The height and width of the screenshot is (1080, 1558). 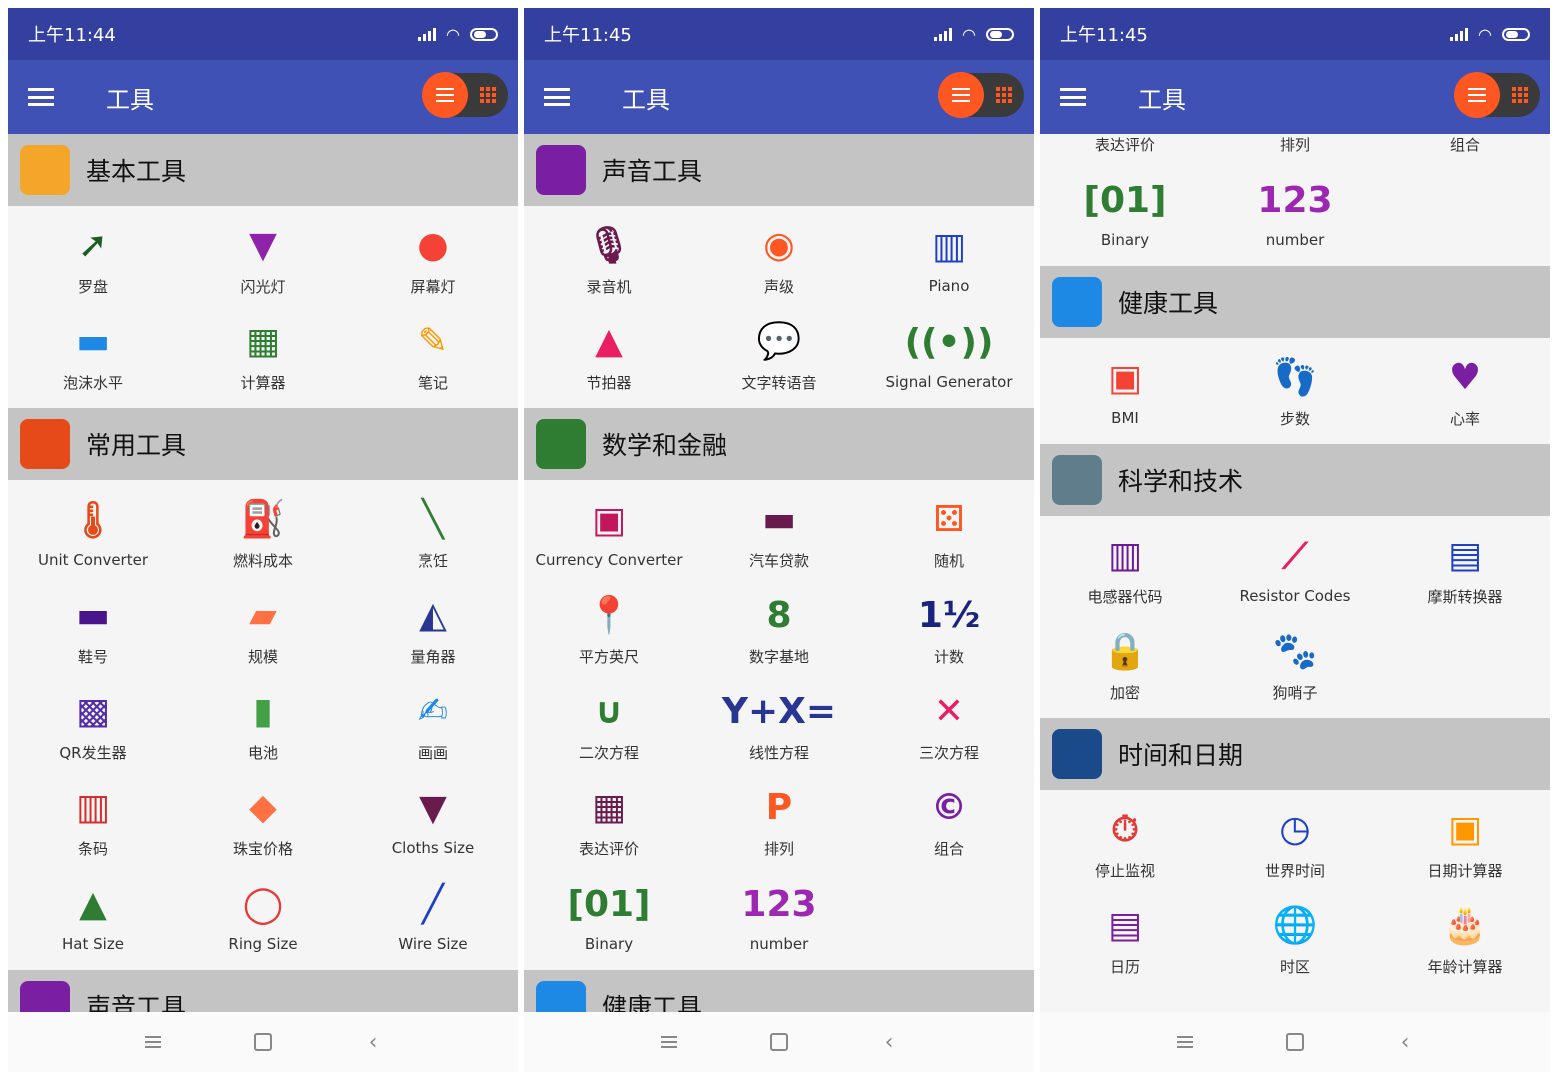 I want to click on tool-item: ╱ Wire Size, so click(x=433, y=918).